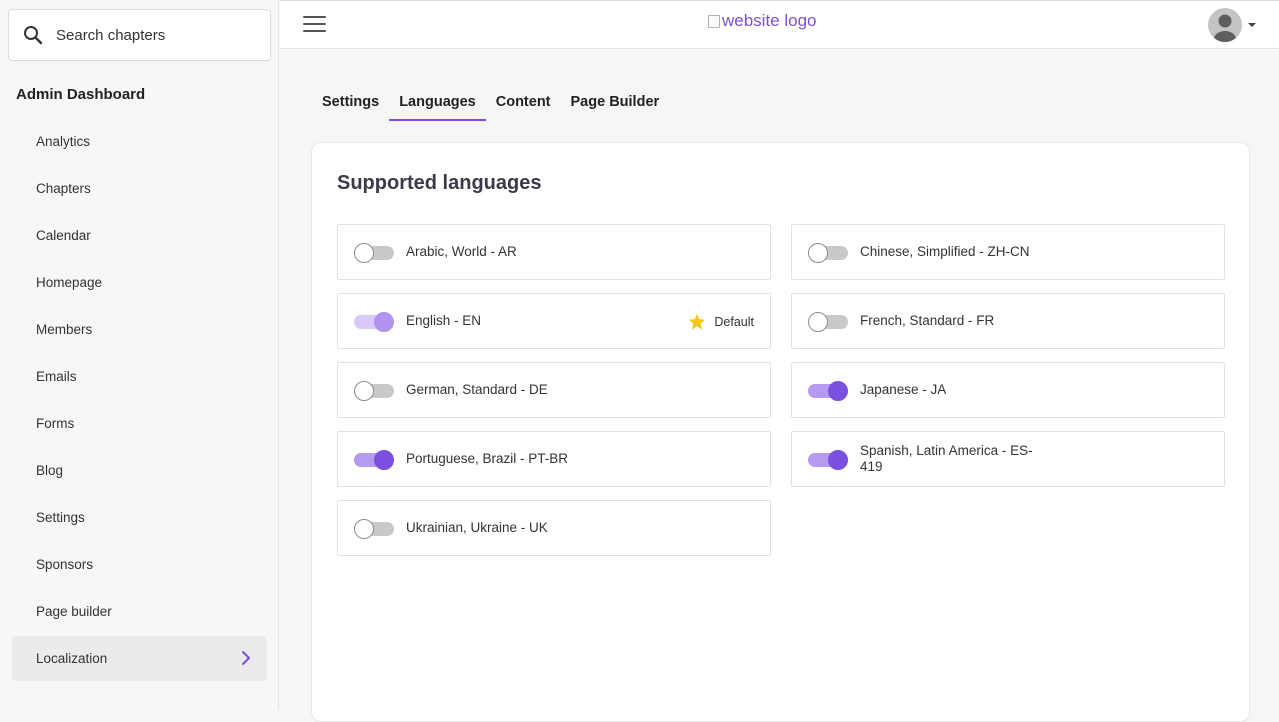 The height and width of the screenshot is (722, 1279). What do you see at coordinates (72, 658) in the screenshot?
I see `sidebar-item-label: Localization` at bounding box center [72, 658].